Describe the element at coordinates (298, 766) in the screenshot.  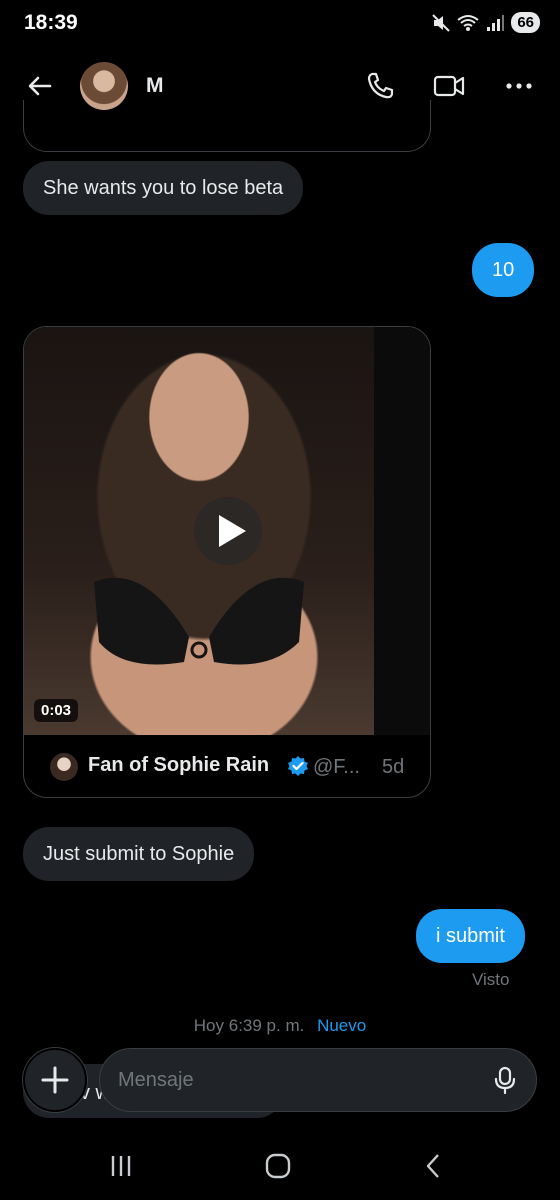
I see `verified-badge-icon` at that location.